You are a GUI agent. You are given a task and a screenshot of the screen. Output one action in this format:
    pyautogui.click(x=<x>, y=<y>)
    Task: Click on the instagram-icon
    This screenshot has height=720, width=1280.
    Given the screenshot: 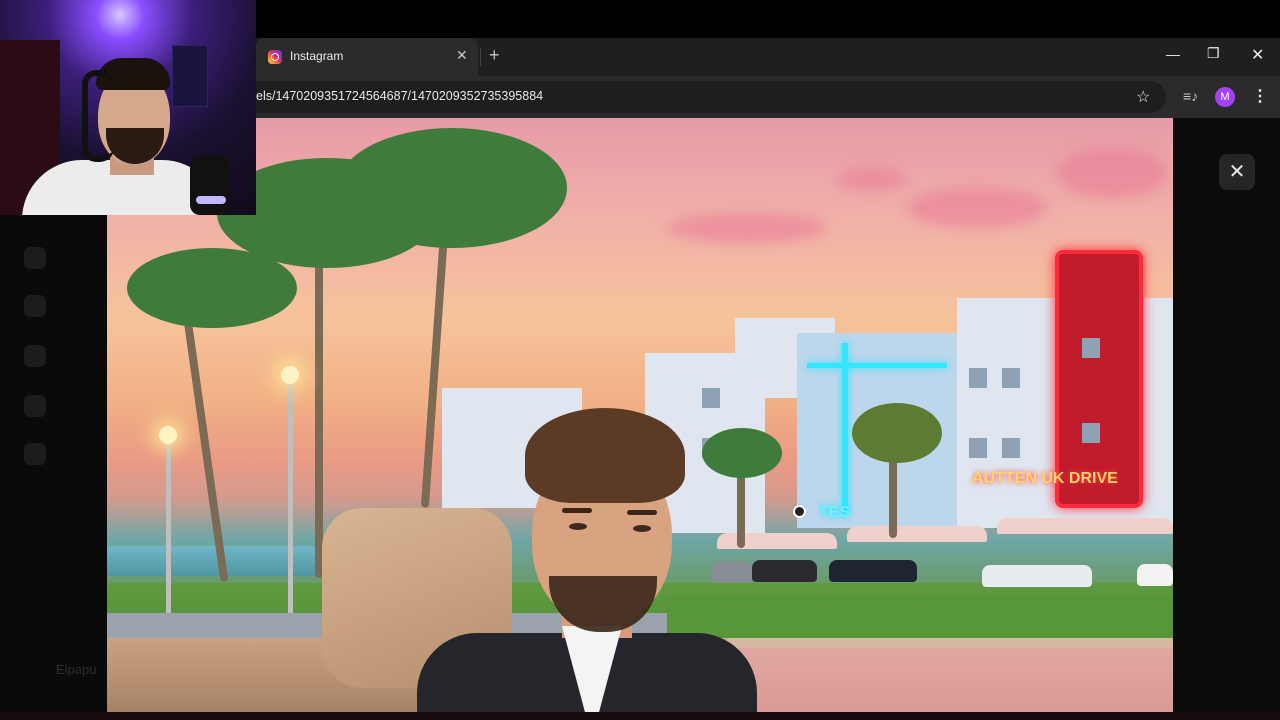 What is the action you would take?
    pyautogui.click(x=275, y=57)
    